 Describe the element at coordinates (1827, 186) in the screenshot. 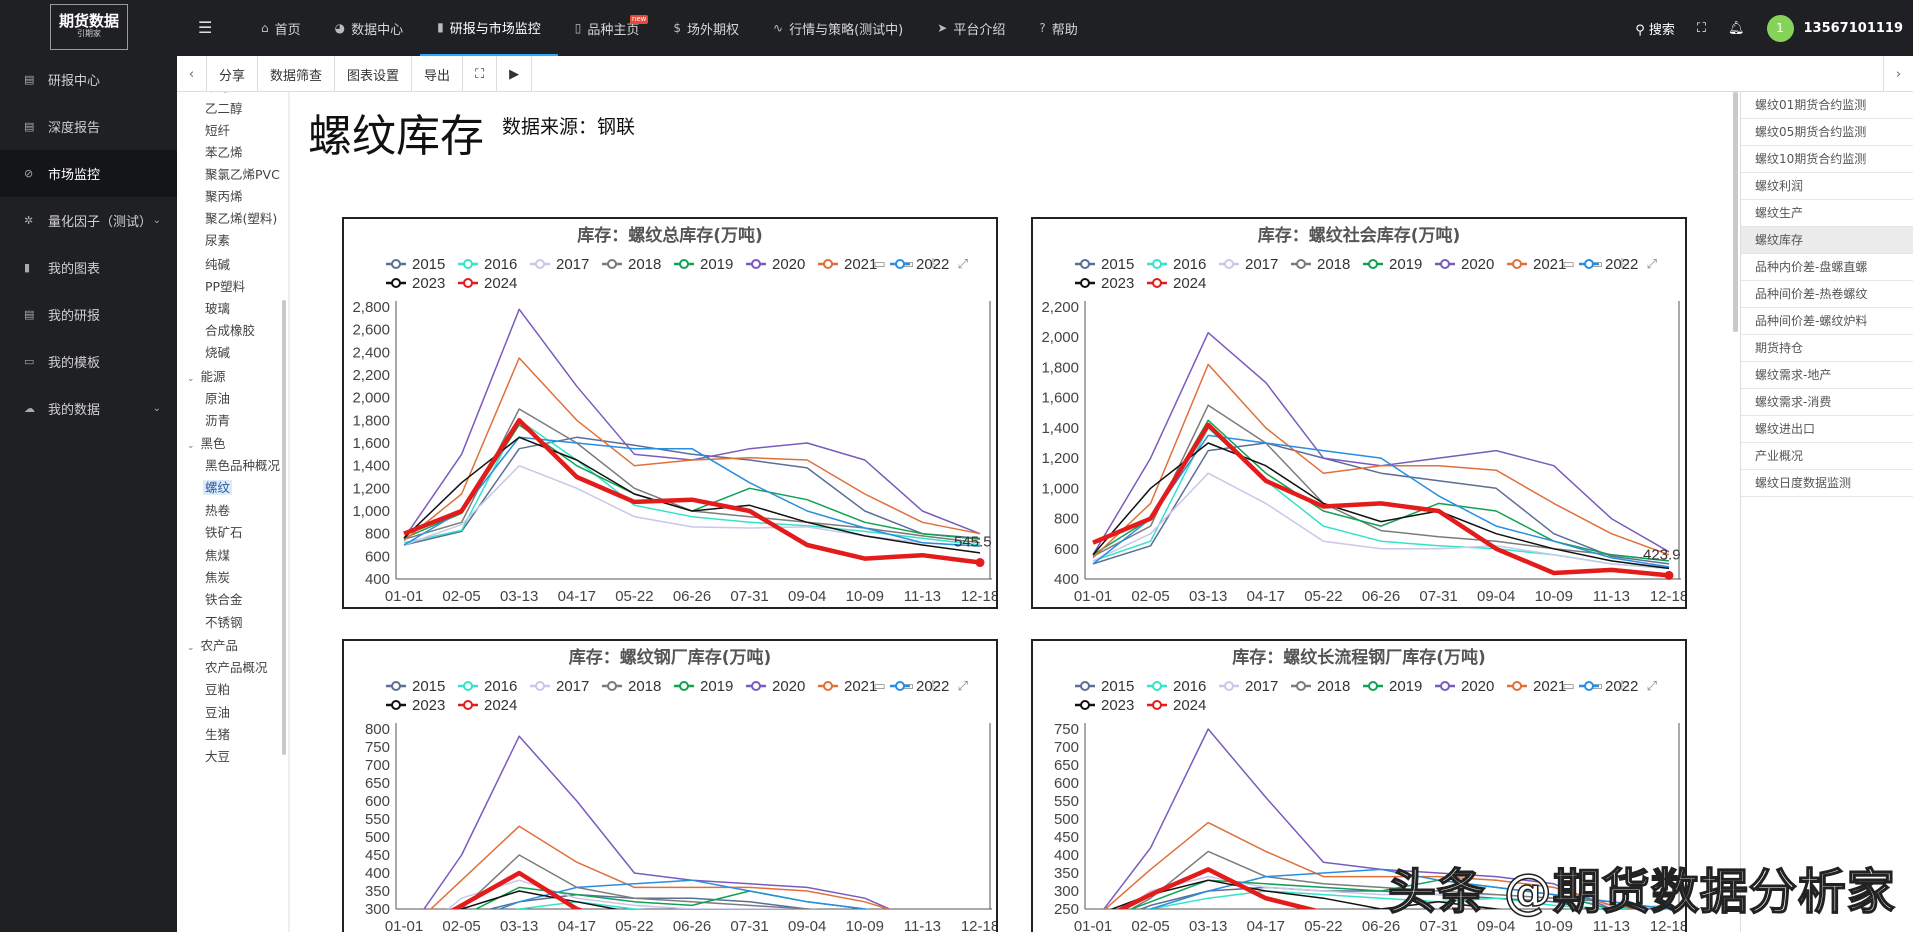

I see `module-item: 螺纹利润` at that location.